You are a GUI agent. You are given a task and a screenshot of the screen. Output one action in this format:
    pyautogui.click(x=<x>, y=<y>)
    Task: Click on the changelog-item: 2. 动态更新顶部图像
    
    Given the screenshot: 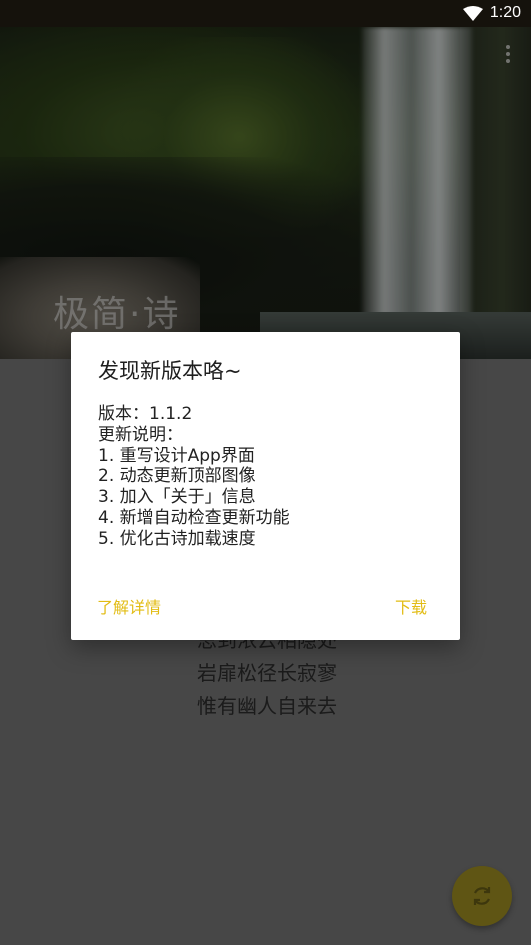 What is the action you would take?
    pyautogui.click(x=177, y=476)
    